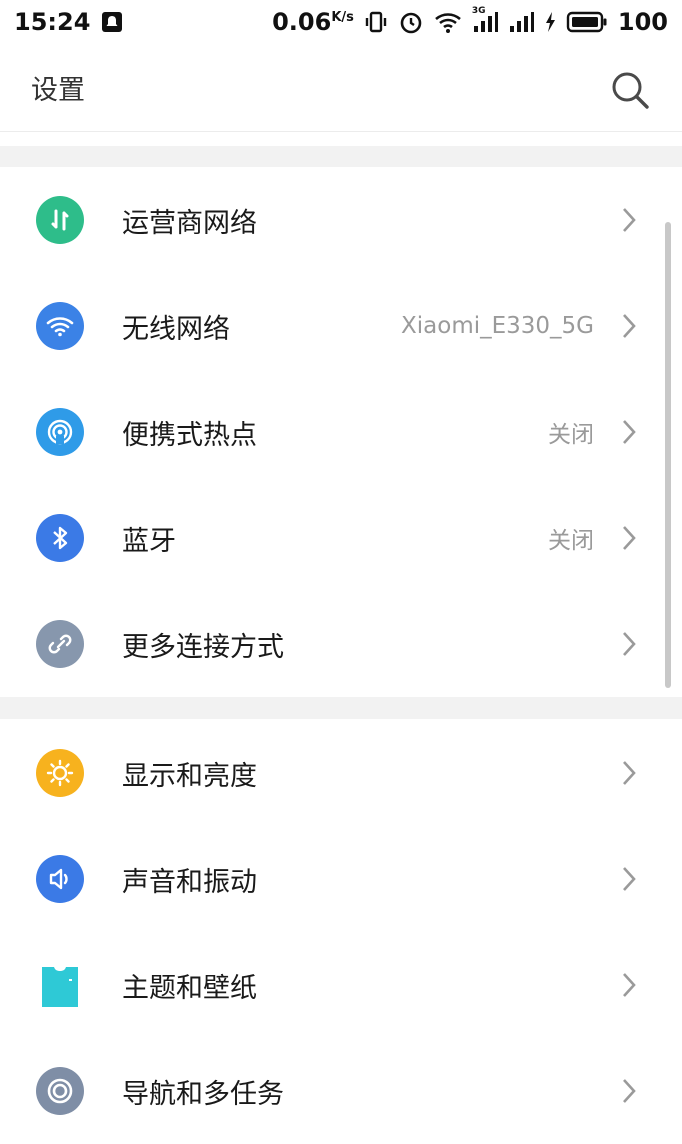 This screenshot has width=682, height=1144. What do you see at coordinates (521, 22) in the screenshot?
I see `signal-icon` at bounding box center [521, 22].